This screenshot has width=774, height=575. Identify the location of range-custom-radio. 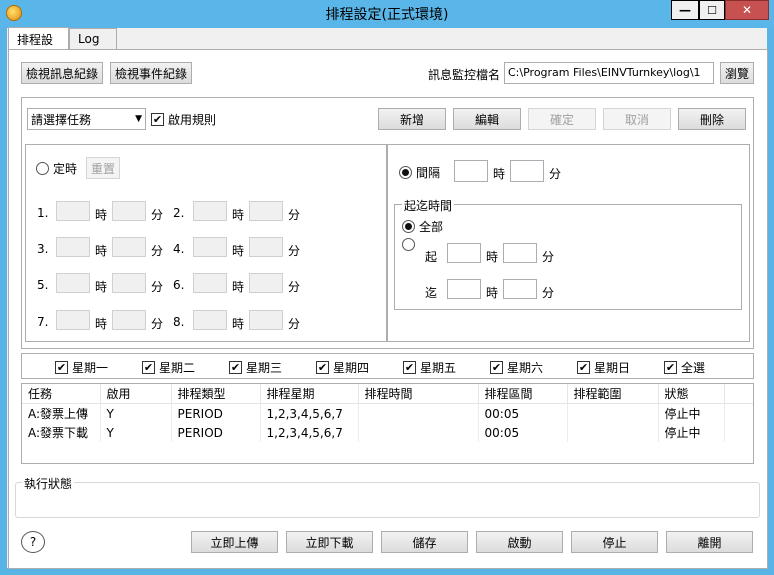
(408, 244).